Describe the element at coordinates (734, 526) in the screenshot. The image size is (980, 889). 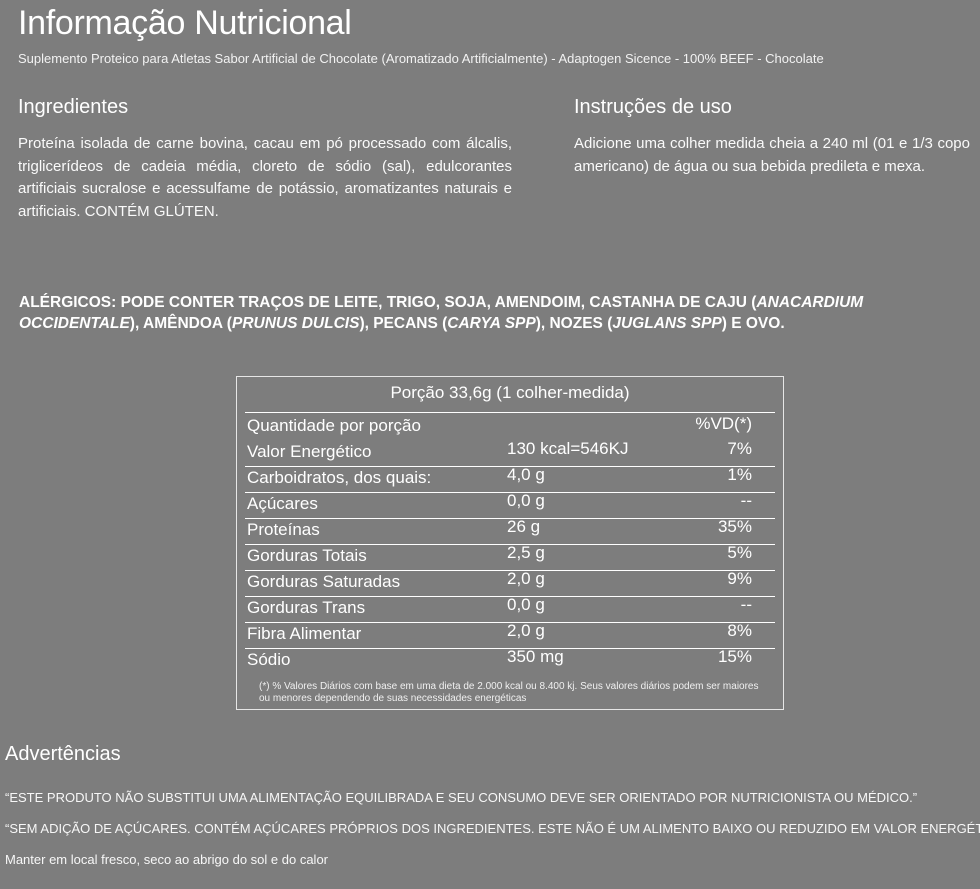
I see `nutrient-daily-value: 35%` at that location.